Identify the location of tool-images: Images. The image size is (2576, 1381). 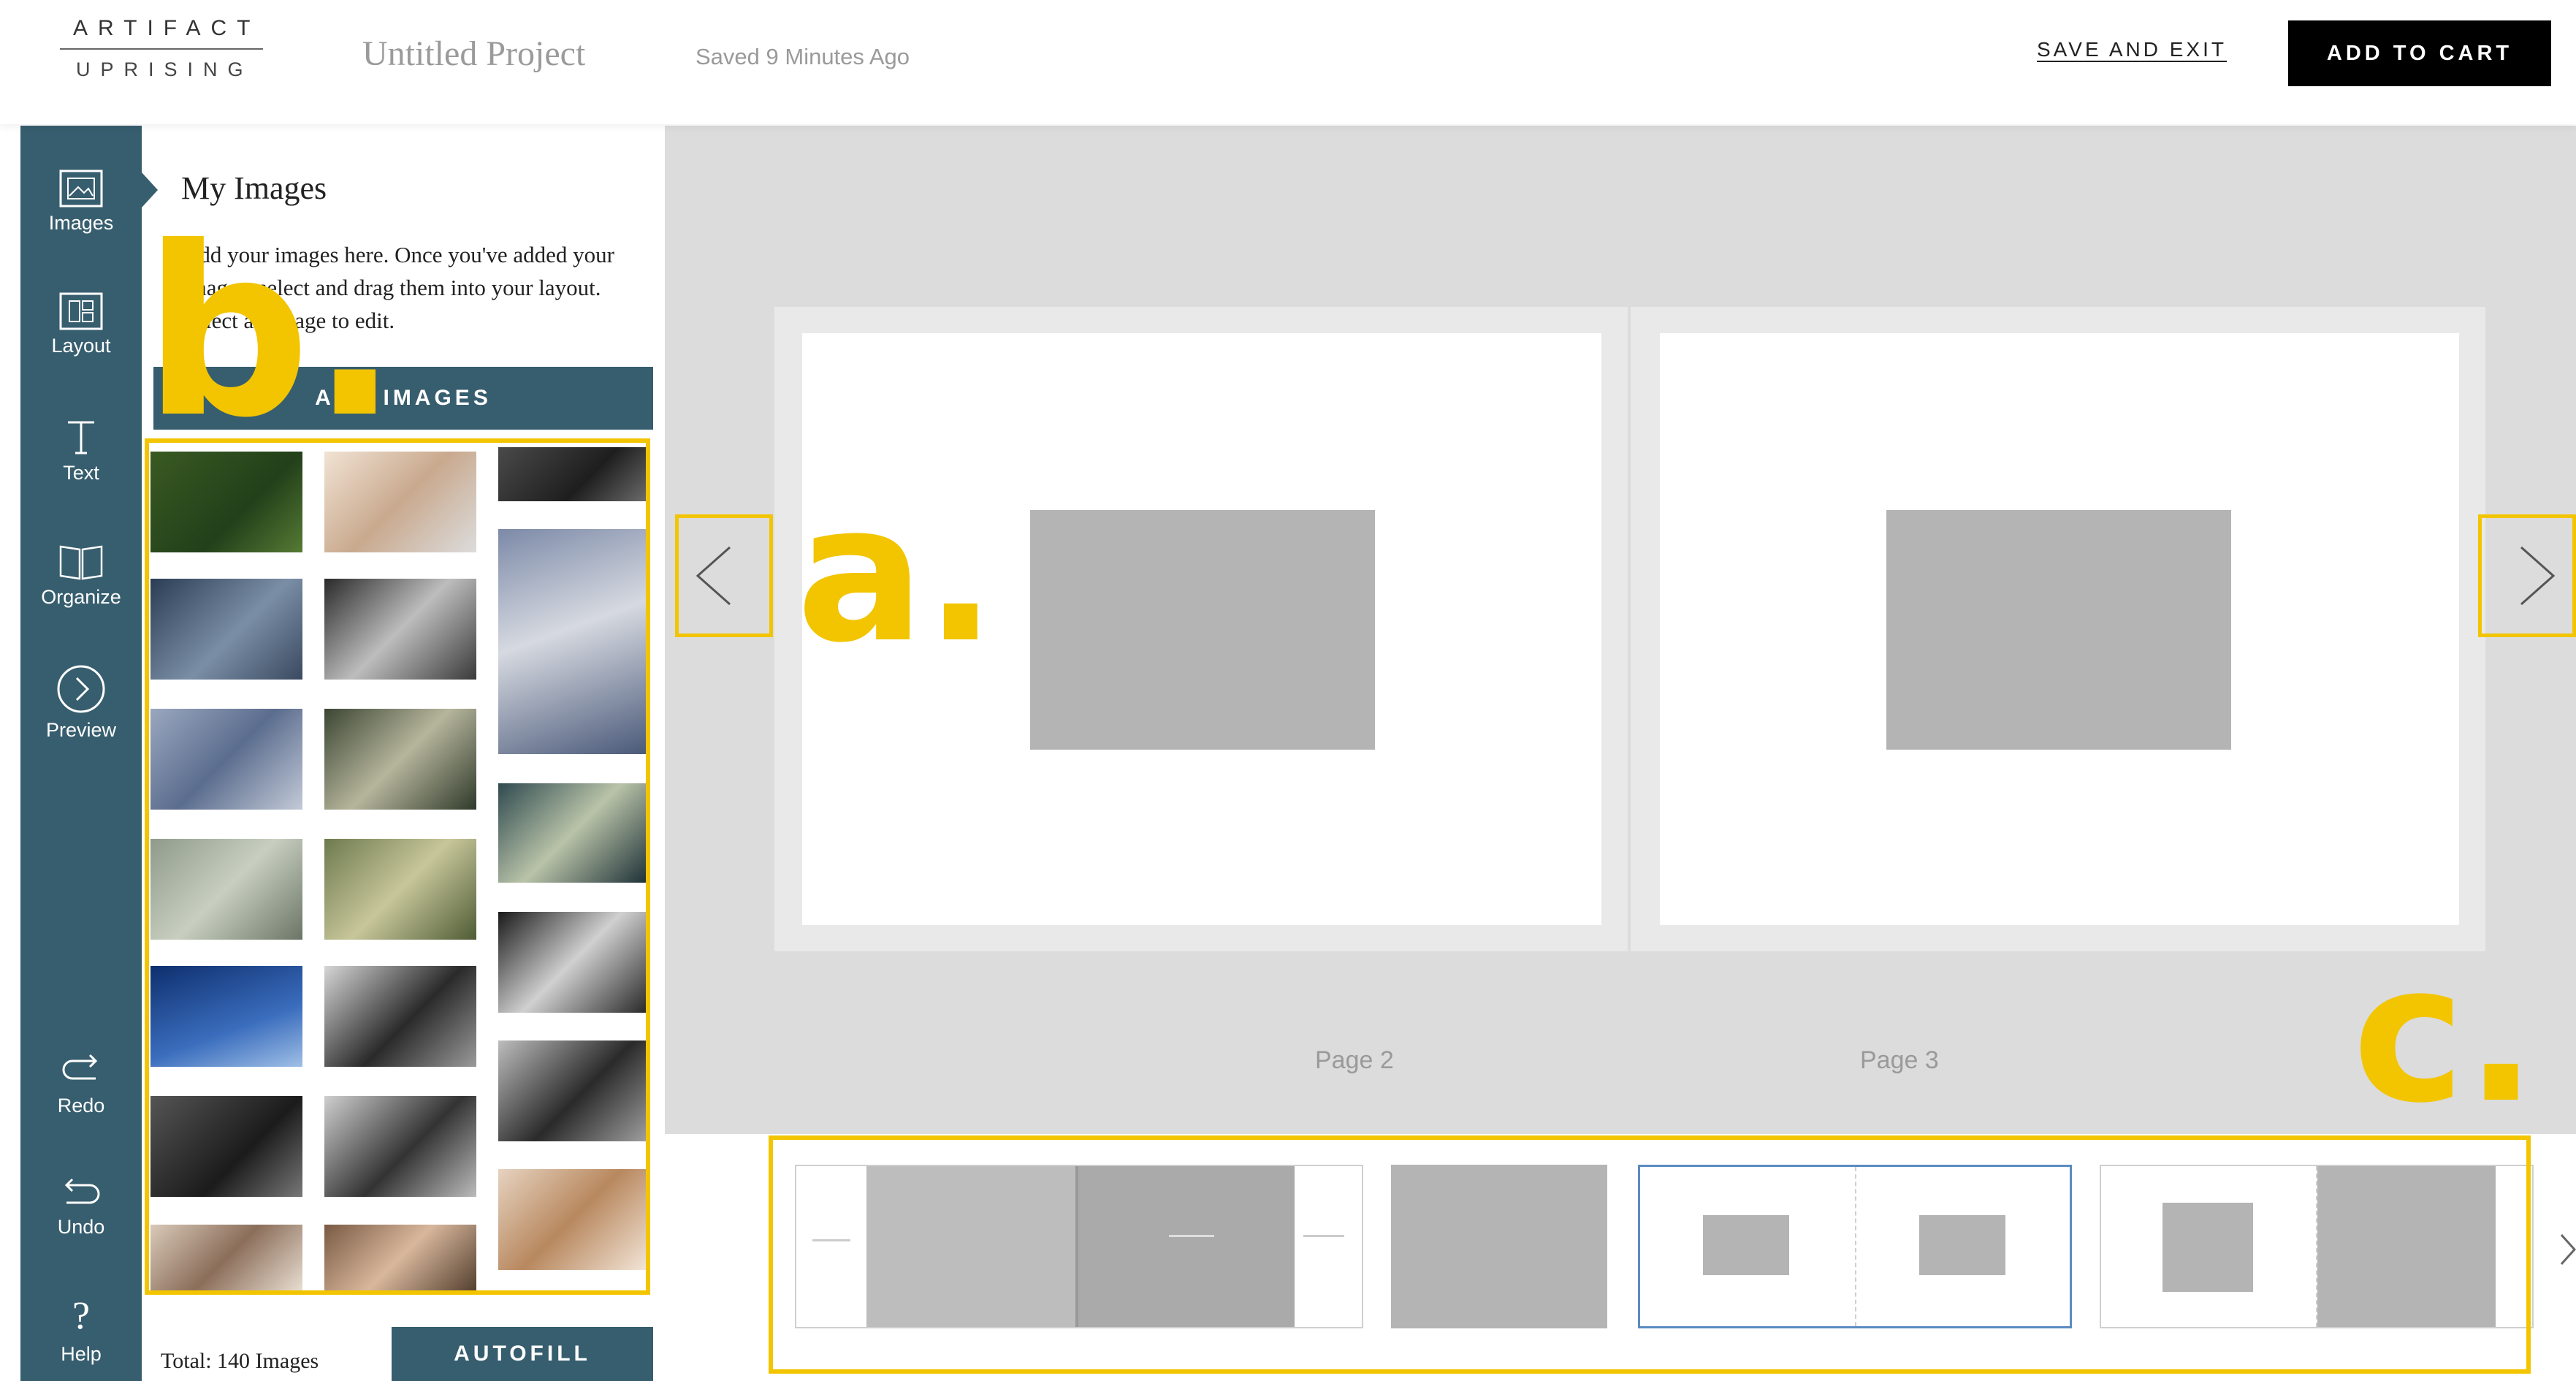
(81, 202).